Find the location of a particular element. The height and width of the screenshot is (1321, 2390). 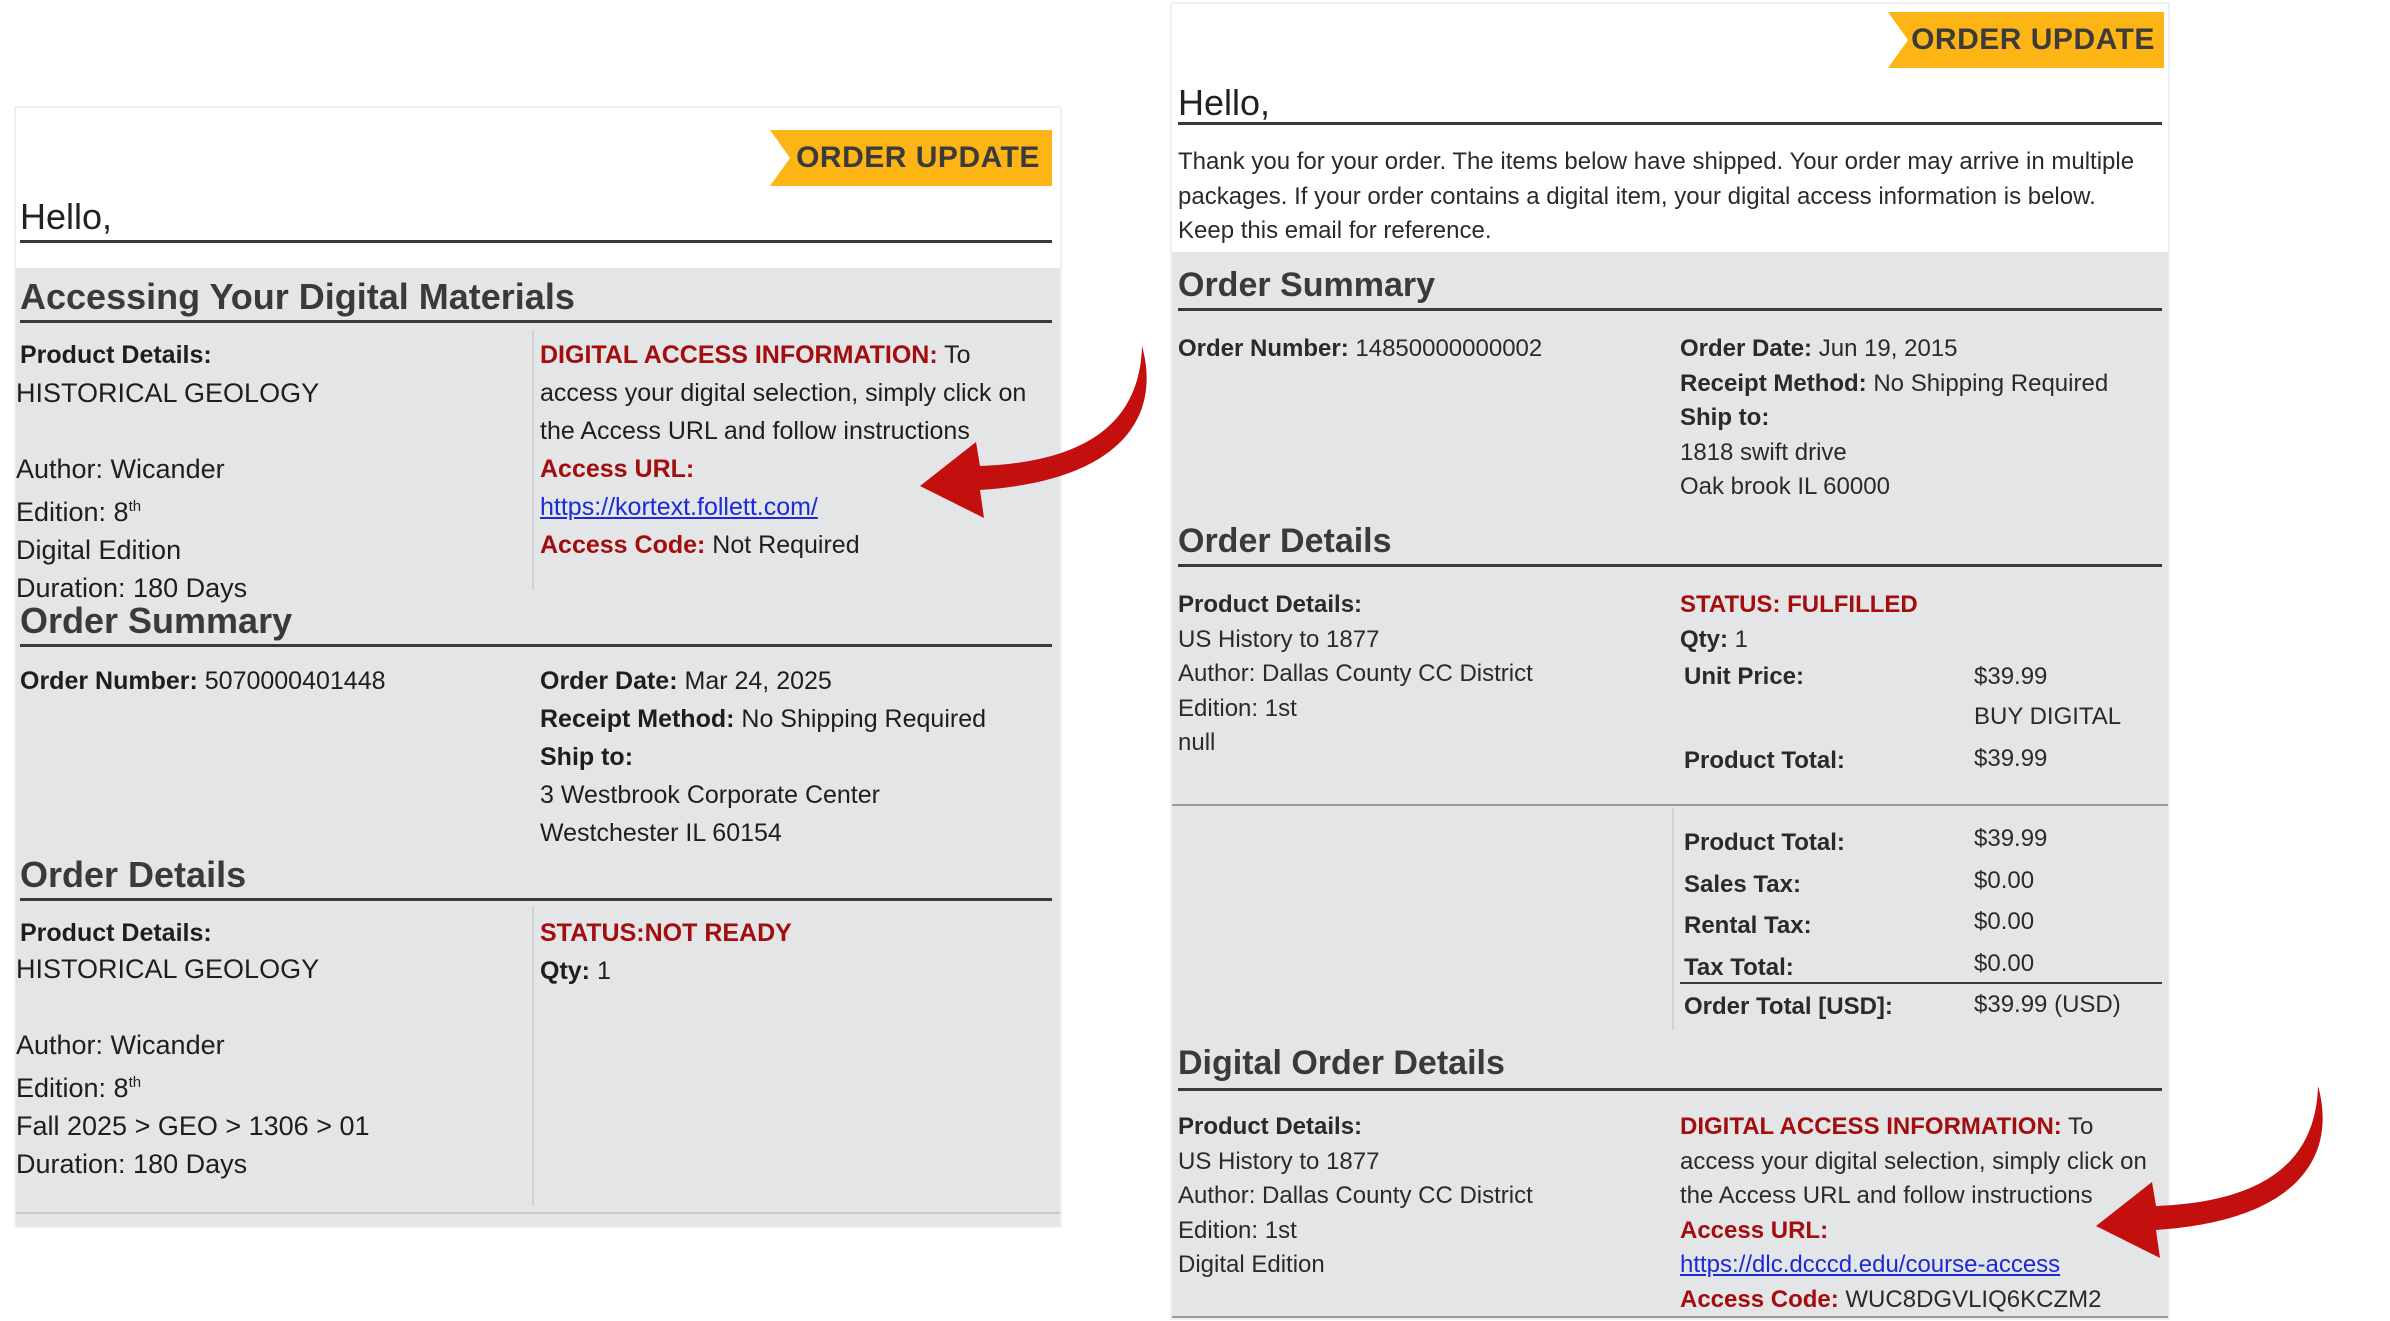

right-details-bottom-rule is located at coordinates (1670, 805).